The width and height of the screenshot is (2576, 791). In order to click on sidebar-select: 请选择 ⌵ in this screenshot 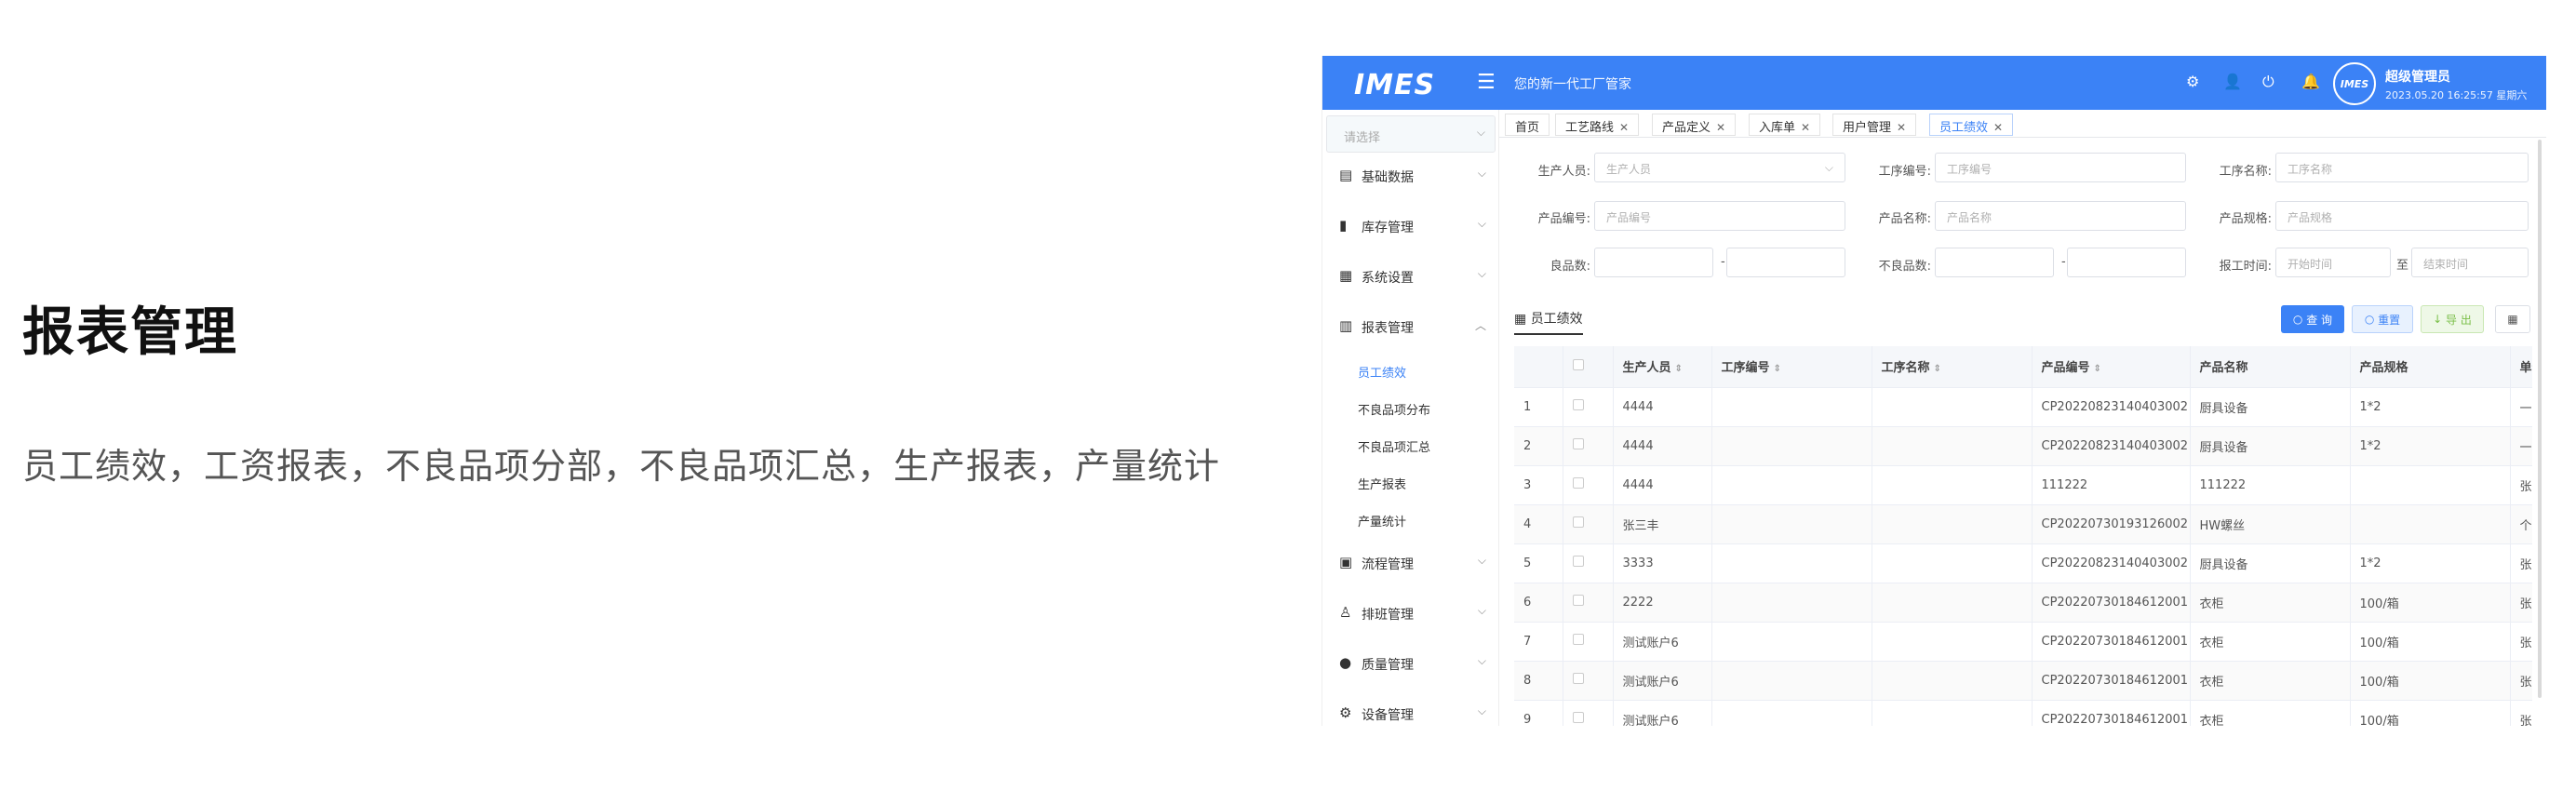, I will do `click(1411, 134)`.